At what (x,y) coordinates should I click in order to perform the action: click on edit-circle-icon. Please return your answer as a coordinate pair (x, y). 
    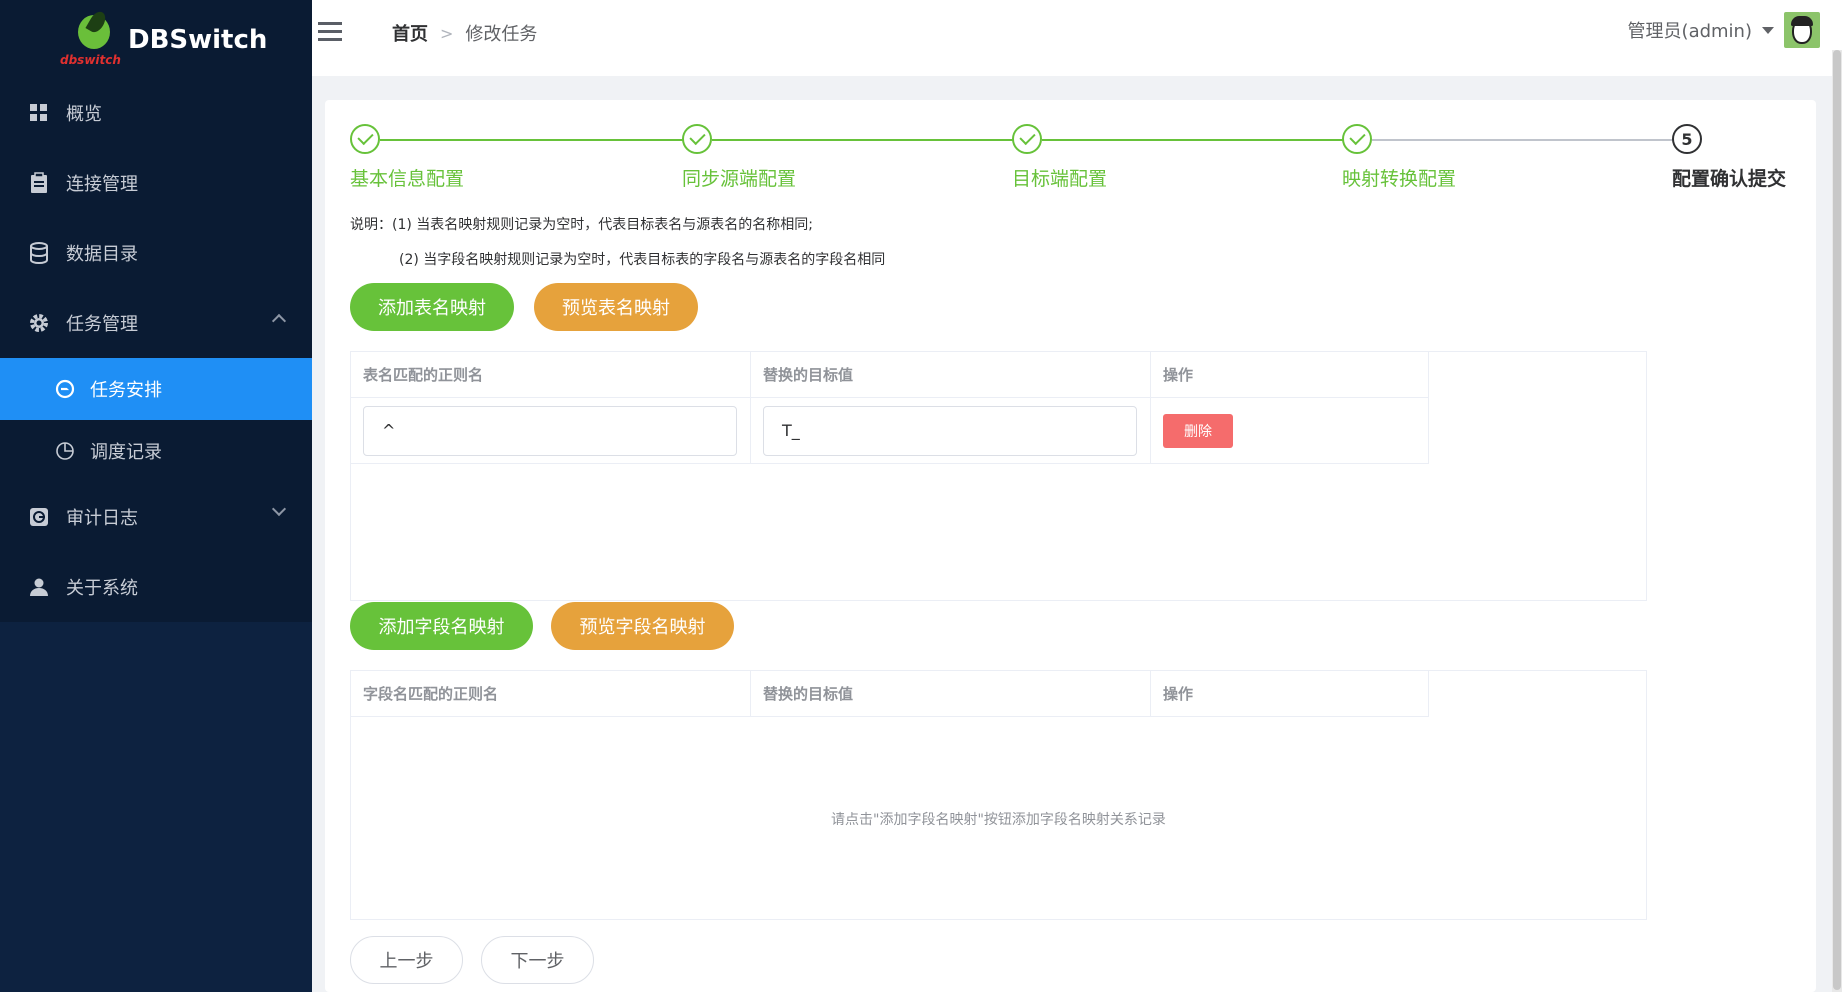
    Looking at the image, I should click on (65, 389).